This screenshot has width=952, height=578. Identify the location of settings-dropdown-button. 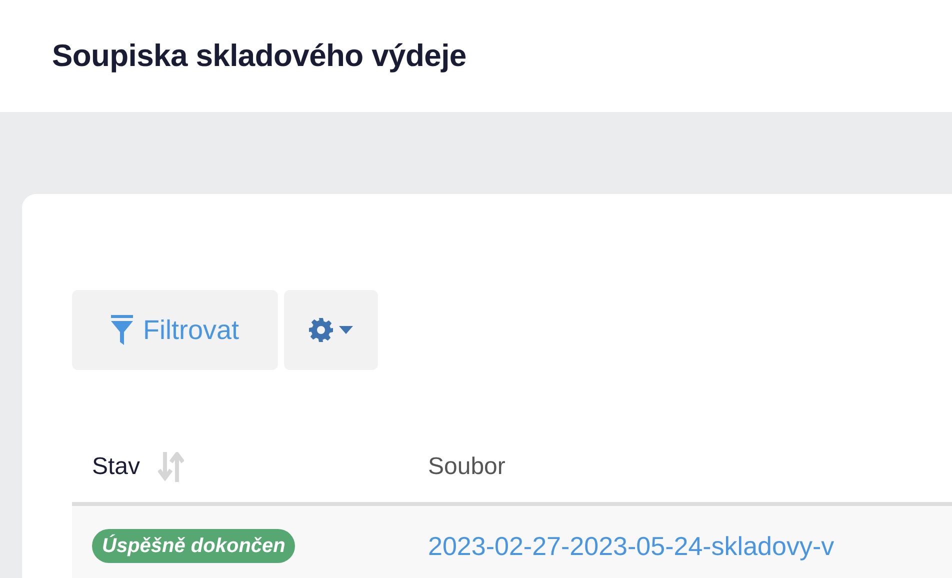
(331, 330).